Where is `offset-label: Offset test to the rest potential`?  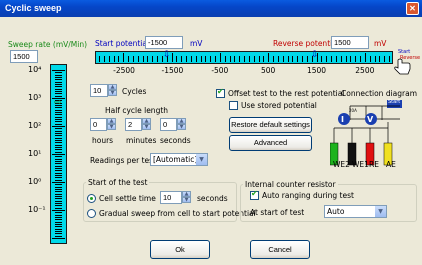
offset-label: Offset test to the rest potential is located at coordinates (286, 93).